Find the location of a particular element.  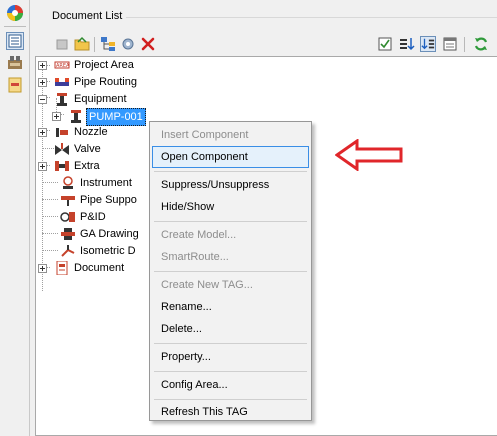

sort-icon is located at coordinates (407, 44).